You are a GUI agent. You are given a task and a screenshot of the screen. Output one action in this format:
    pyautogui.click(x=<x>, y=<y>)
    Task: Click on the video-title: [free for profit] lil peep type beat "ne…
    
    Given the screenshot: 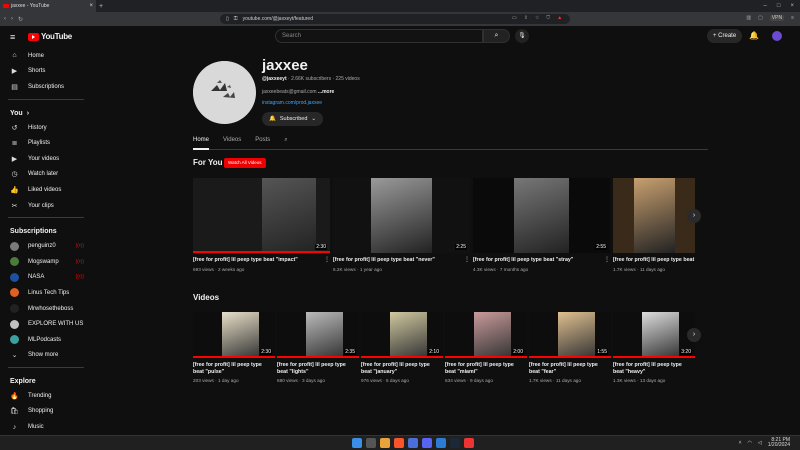 What is the action you would take?
    pyautogui.click(x=395, y=260)
    